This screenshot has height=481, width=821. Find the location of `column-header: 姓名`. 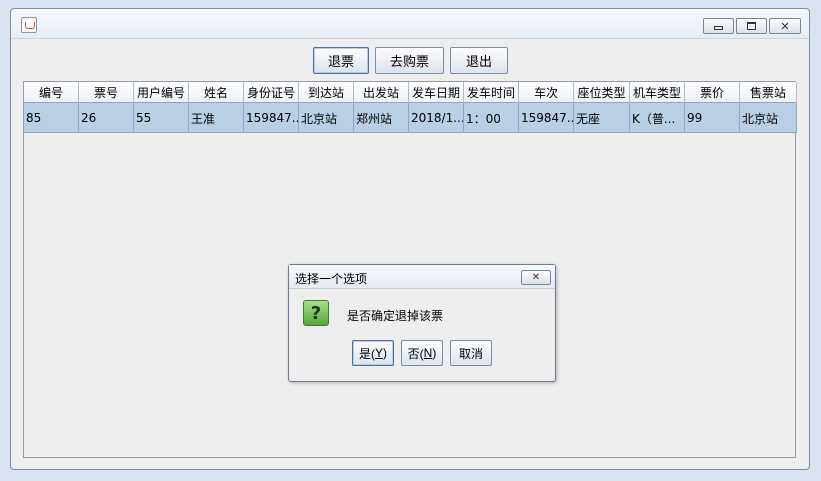

column-header: 姓名 is located at coordinates (216, 92).